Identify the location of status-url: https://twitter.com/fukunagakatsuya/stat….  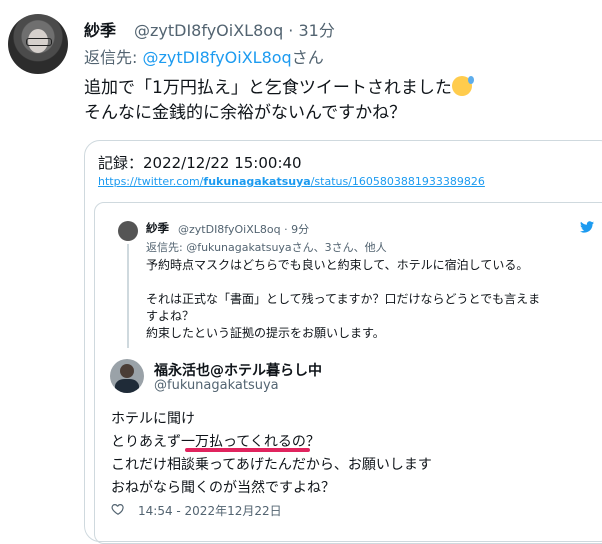
(291, 181).